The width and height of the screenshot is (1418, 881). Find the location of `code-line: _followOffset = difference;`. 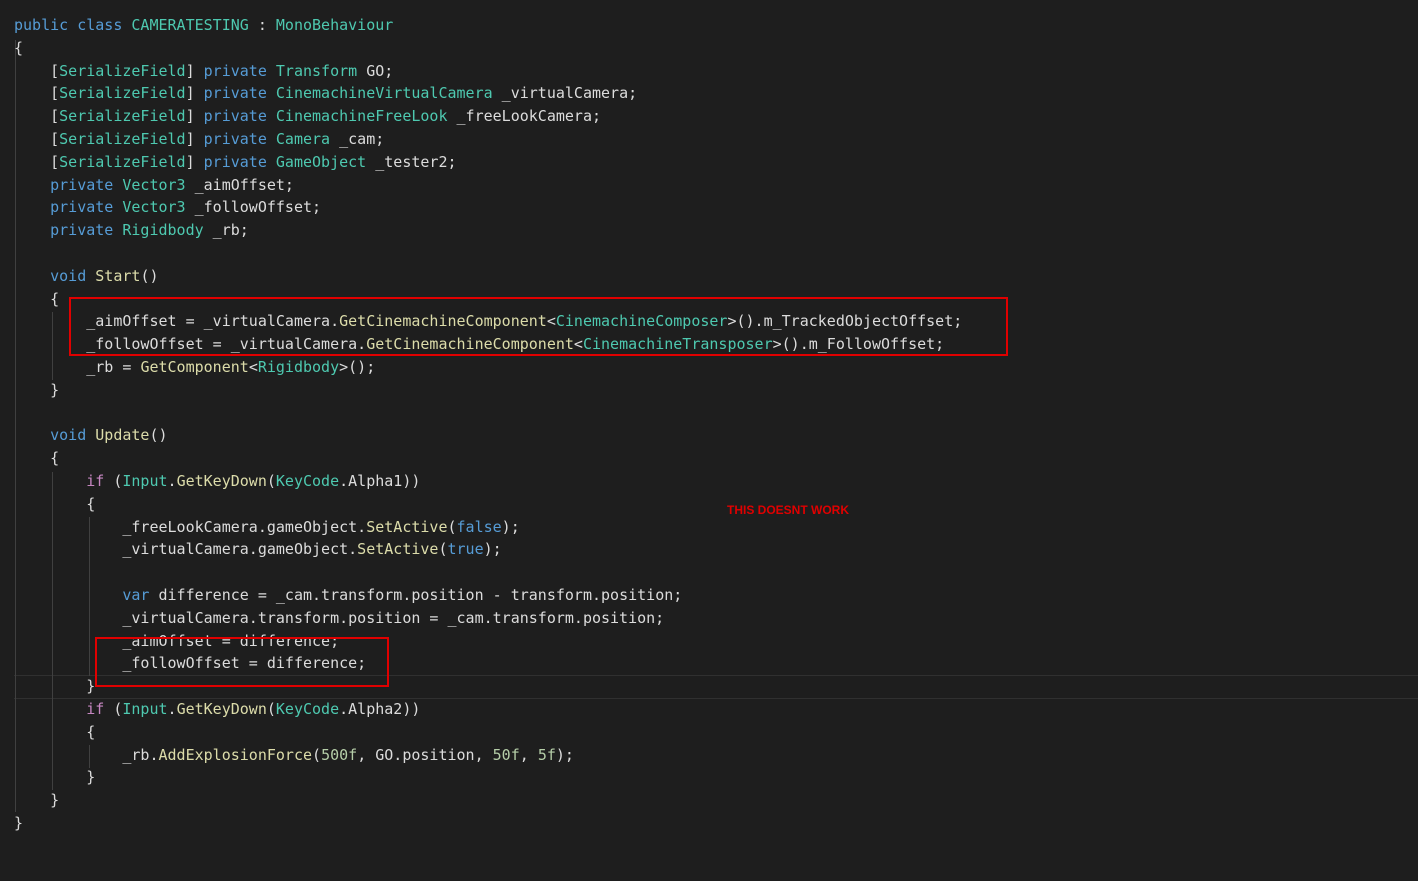

code-line: _followOffset = difference; is located at coordinates (716, 663).